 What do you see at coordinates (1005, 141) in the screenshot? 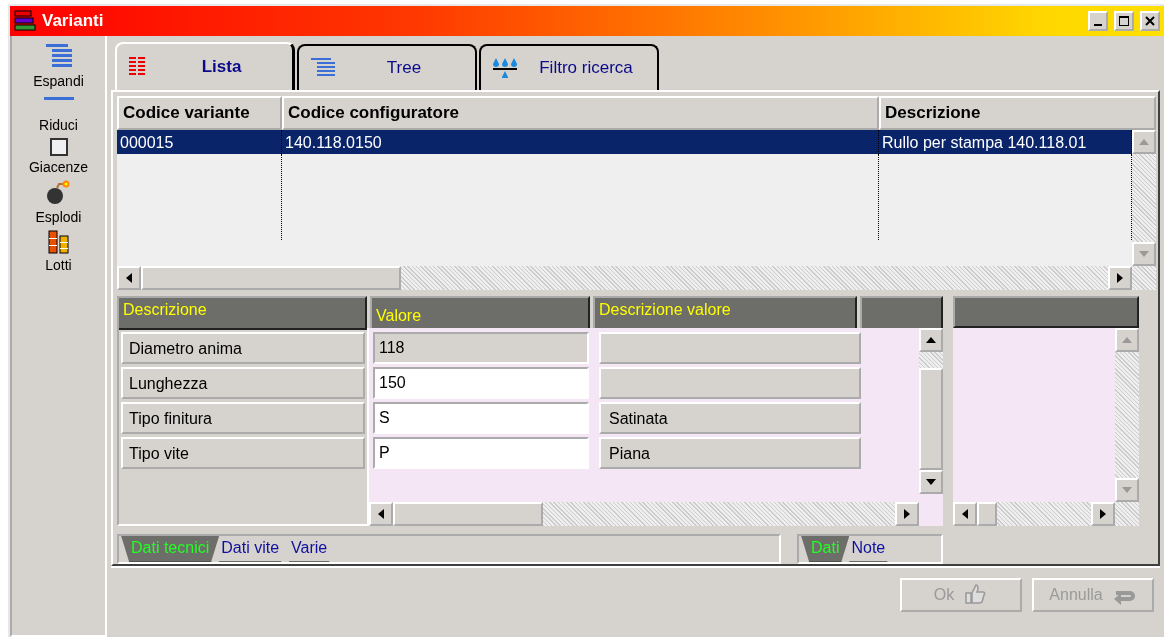
I see `table-cell: Rullo per stampa 140.118.01` at bounding box center [1005, 141].